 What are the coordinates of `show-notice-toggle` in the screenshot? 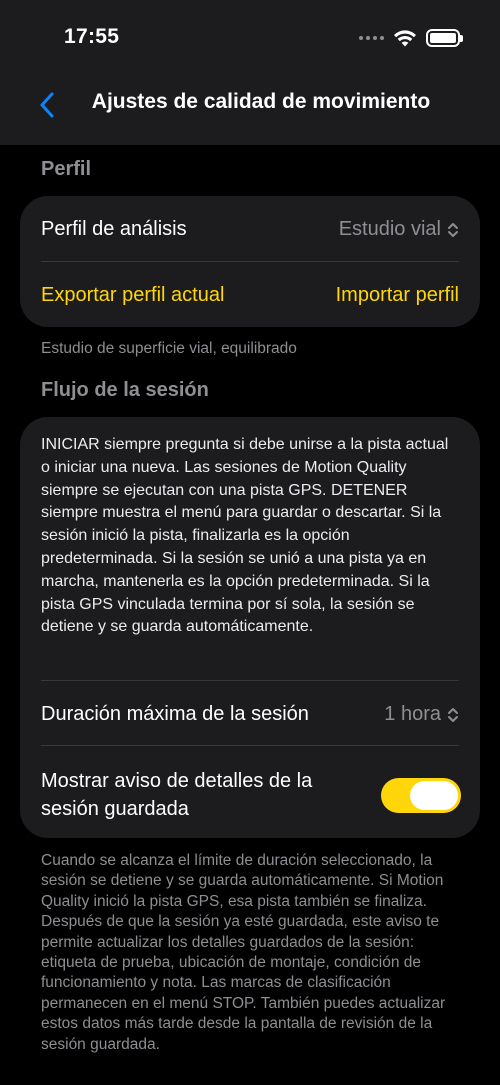 It's located at (421, 795).